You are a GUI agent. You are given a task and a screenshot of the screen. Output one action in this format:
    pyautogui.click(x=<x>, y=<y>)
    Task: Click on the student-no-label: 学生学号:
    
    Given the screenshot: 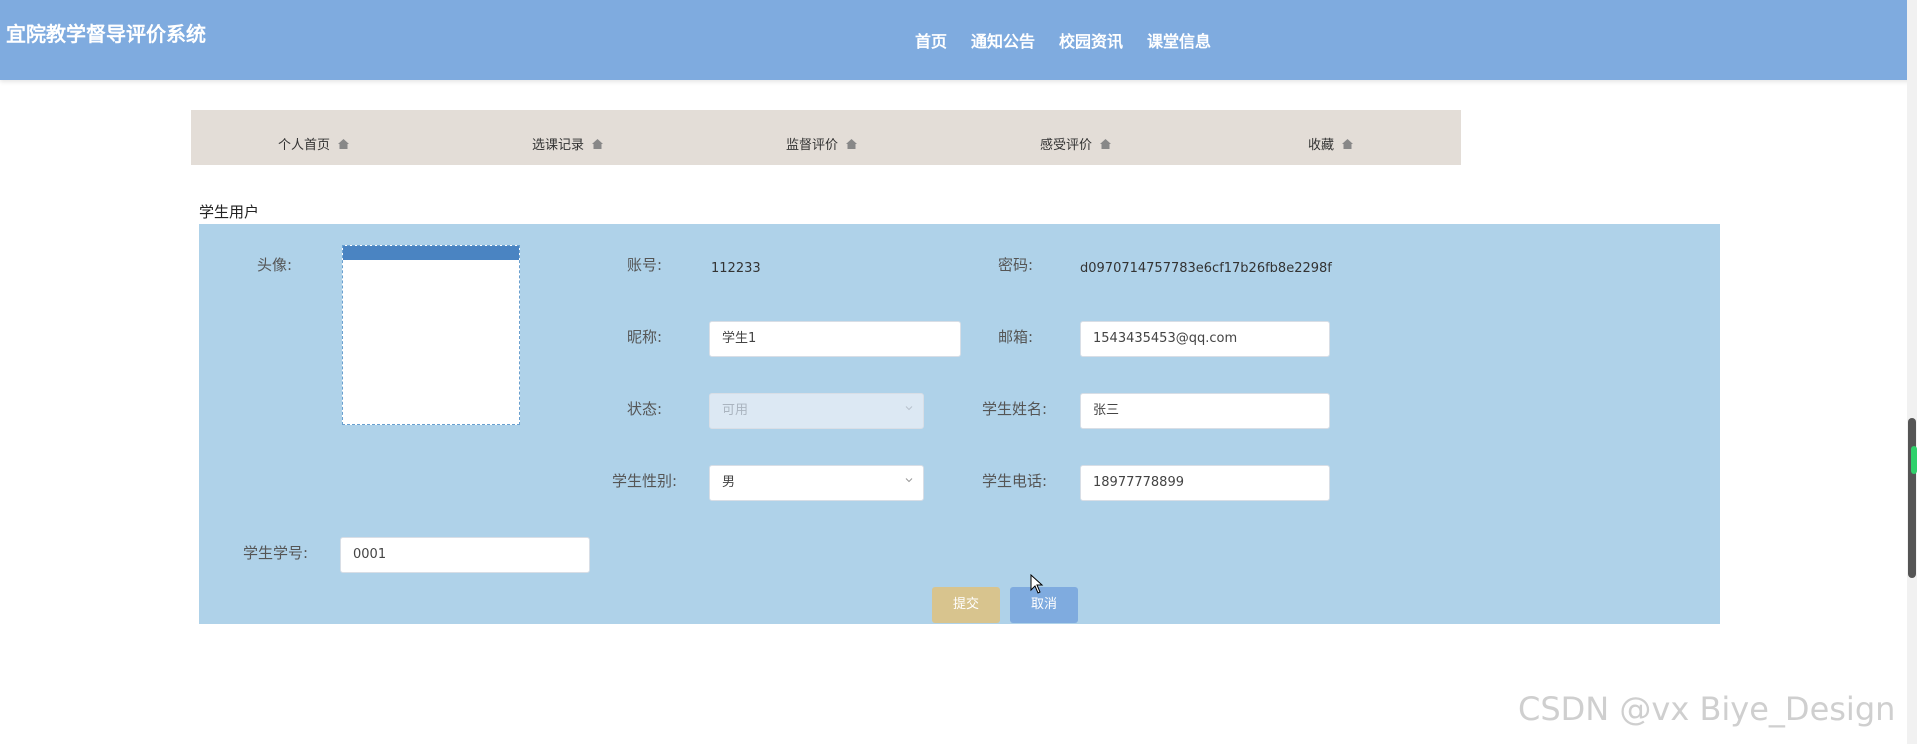 What is the action you would take?
    pyautogui.click(x=275, y=553)
    